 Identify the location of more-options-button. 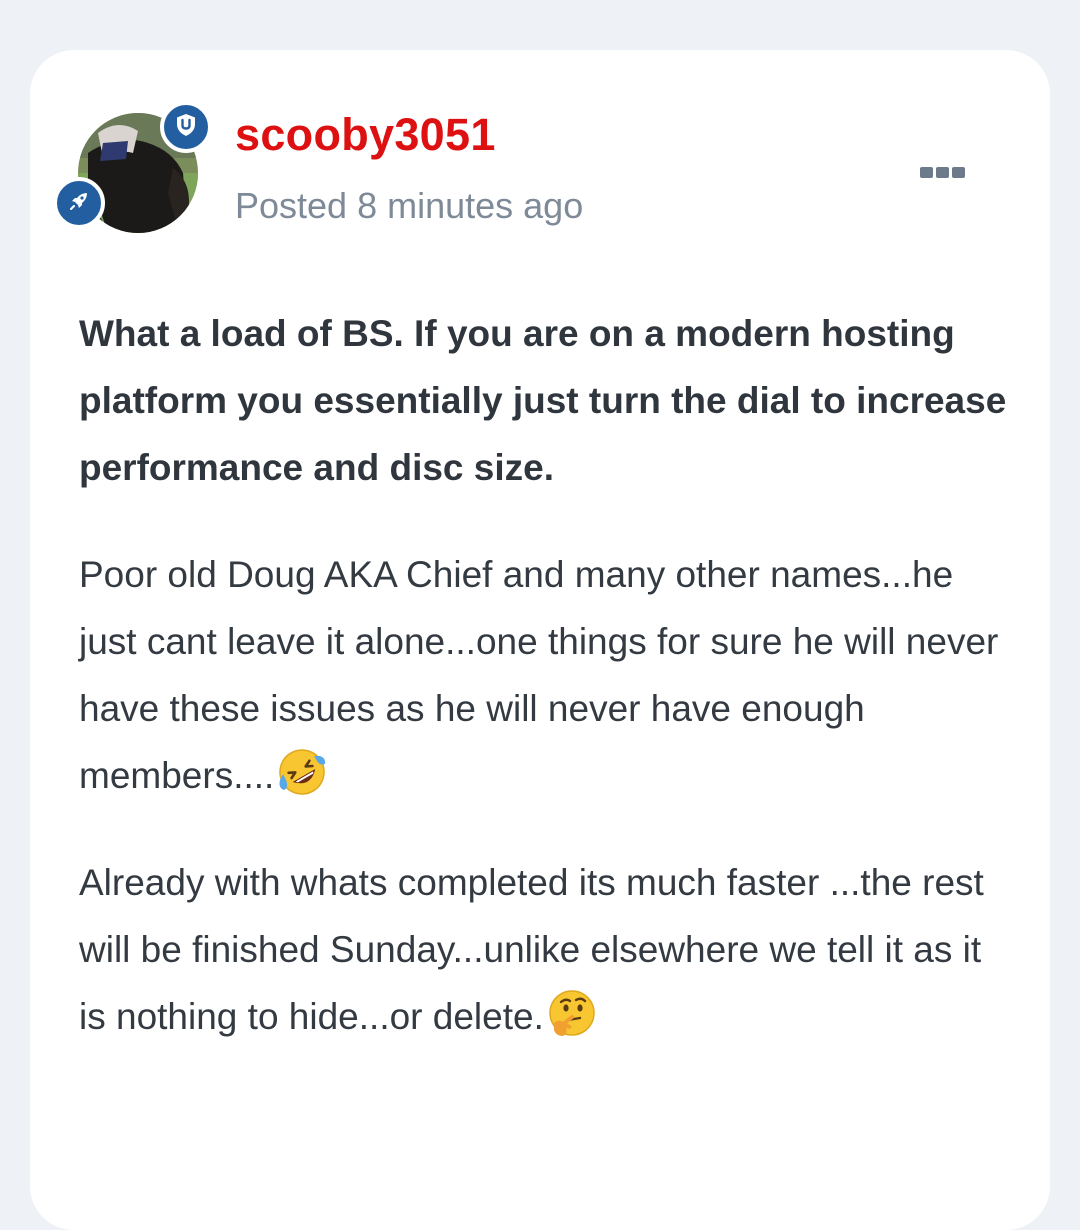
(942, 172).